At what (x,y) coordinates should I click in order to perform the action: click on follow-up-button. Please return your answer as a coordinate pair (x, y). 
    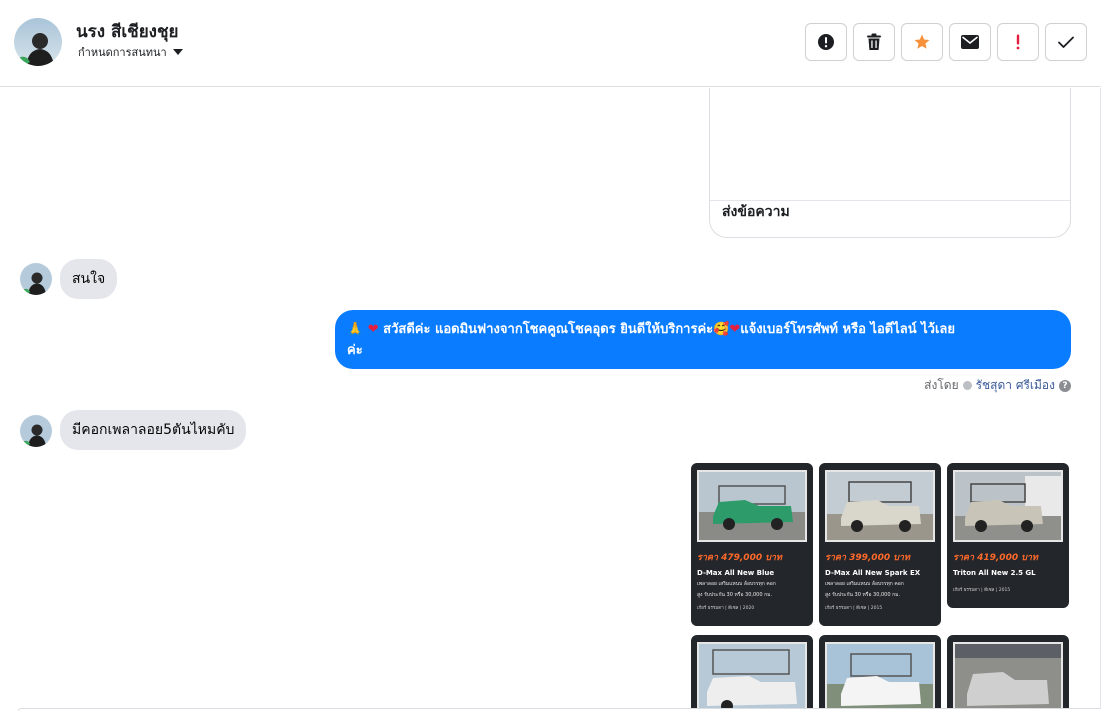
    Looking at the image, I should click on (1018, 42).